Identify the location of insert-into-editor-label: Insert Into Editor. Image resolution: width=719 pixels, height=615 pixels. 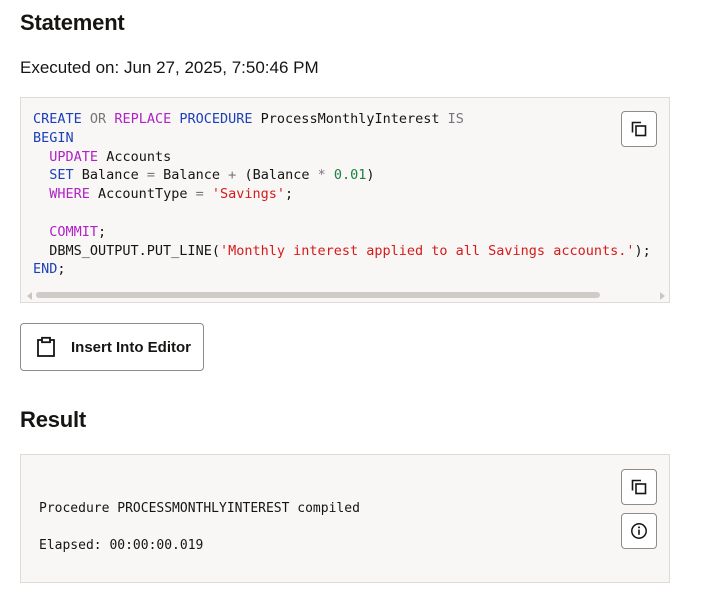
(131, 347).